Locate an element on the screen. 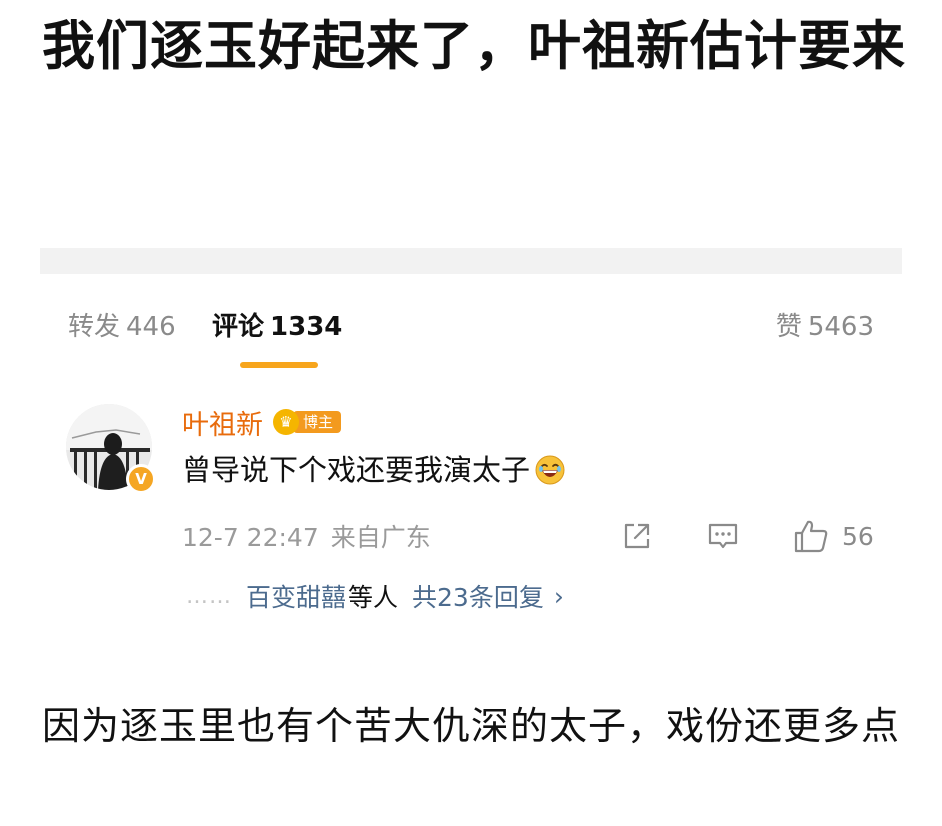  laughing-emoji-icon is located at coordinates (550, 470).